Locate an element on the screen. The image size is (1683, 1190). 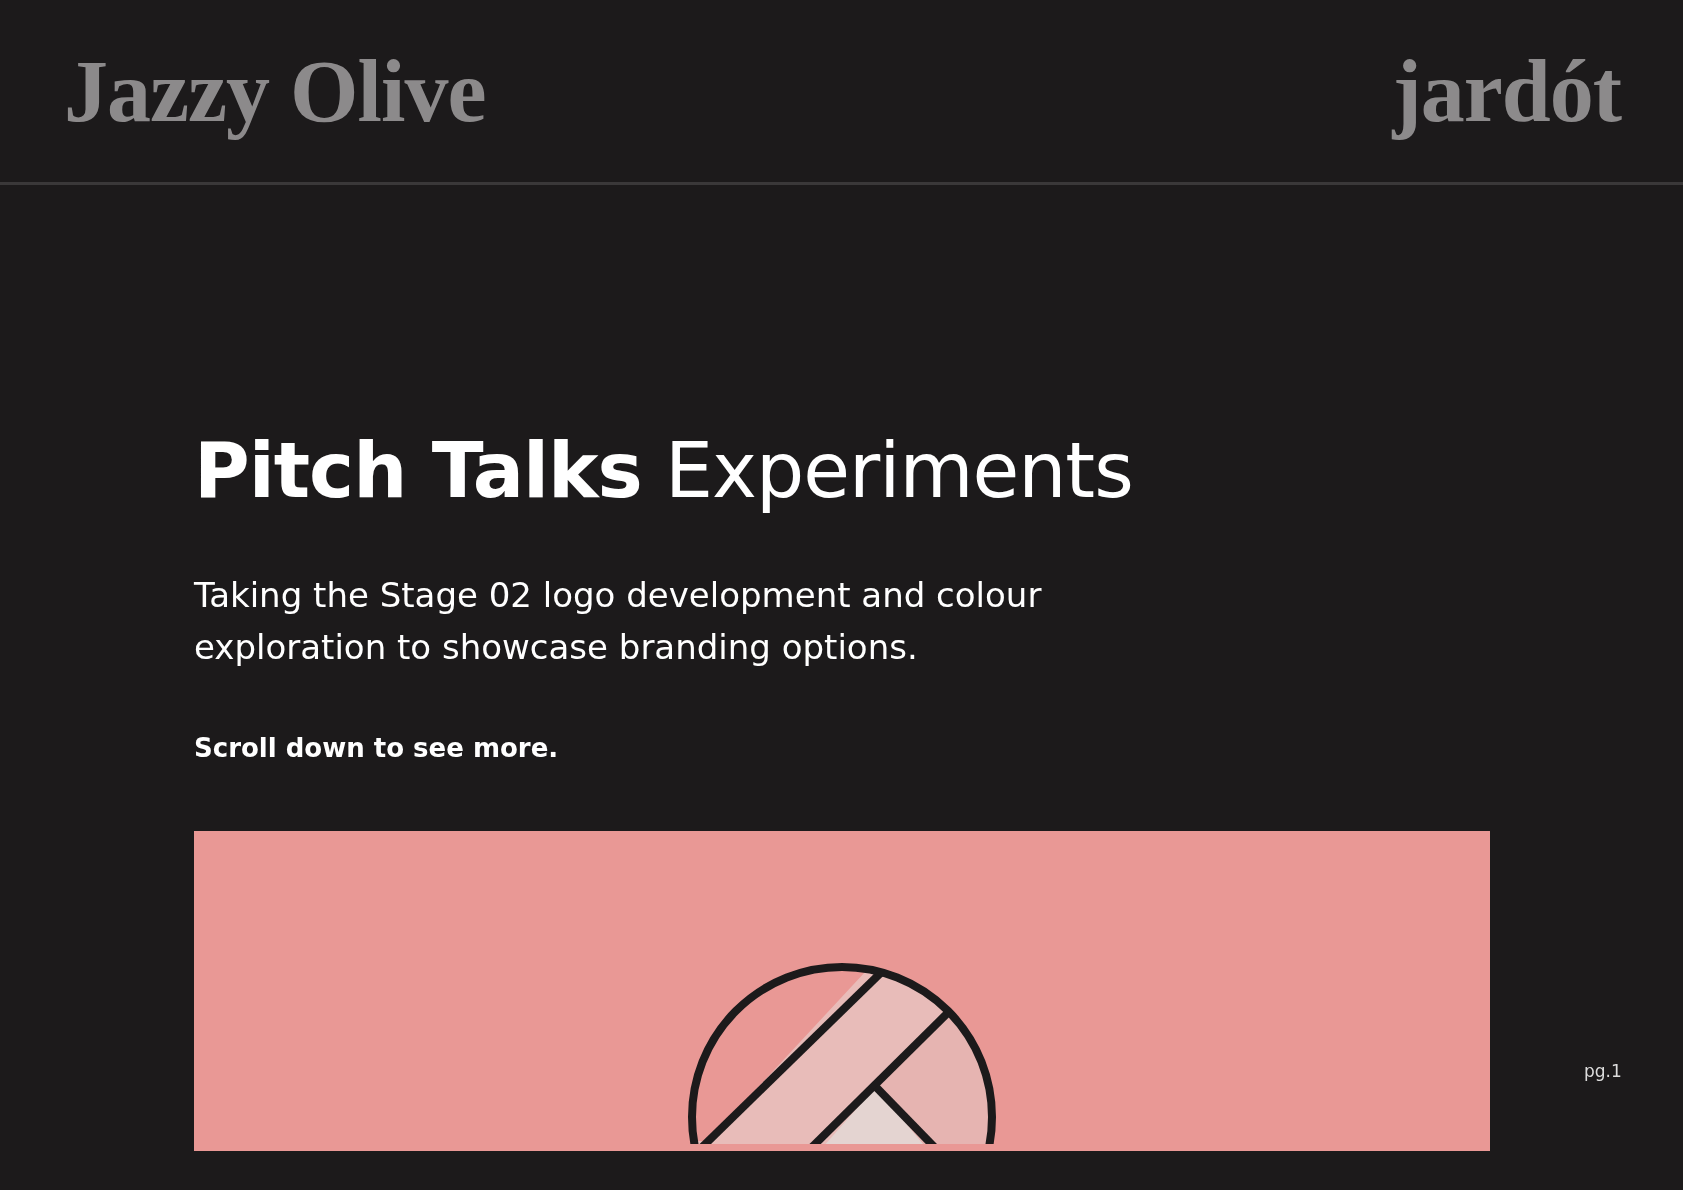
scroll-hint: Scroll down to see more. is located at coordinates (377, 748).